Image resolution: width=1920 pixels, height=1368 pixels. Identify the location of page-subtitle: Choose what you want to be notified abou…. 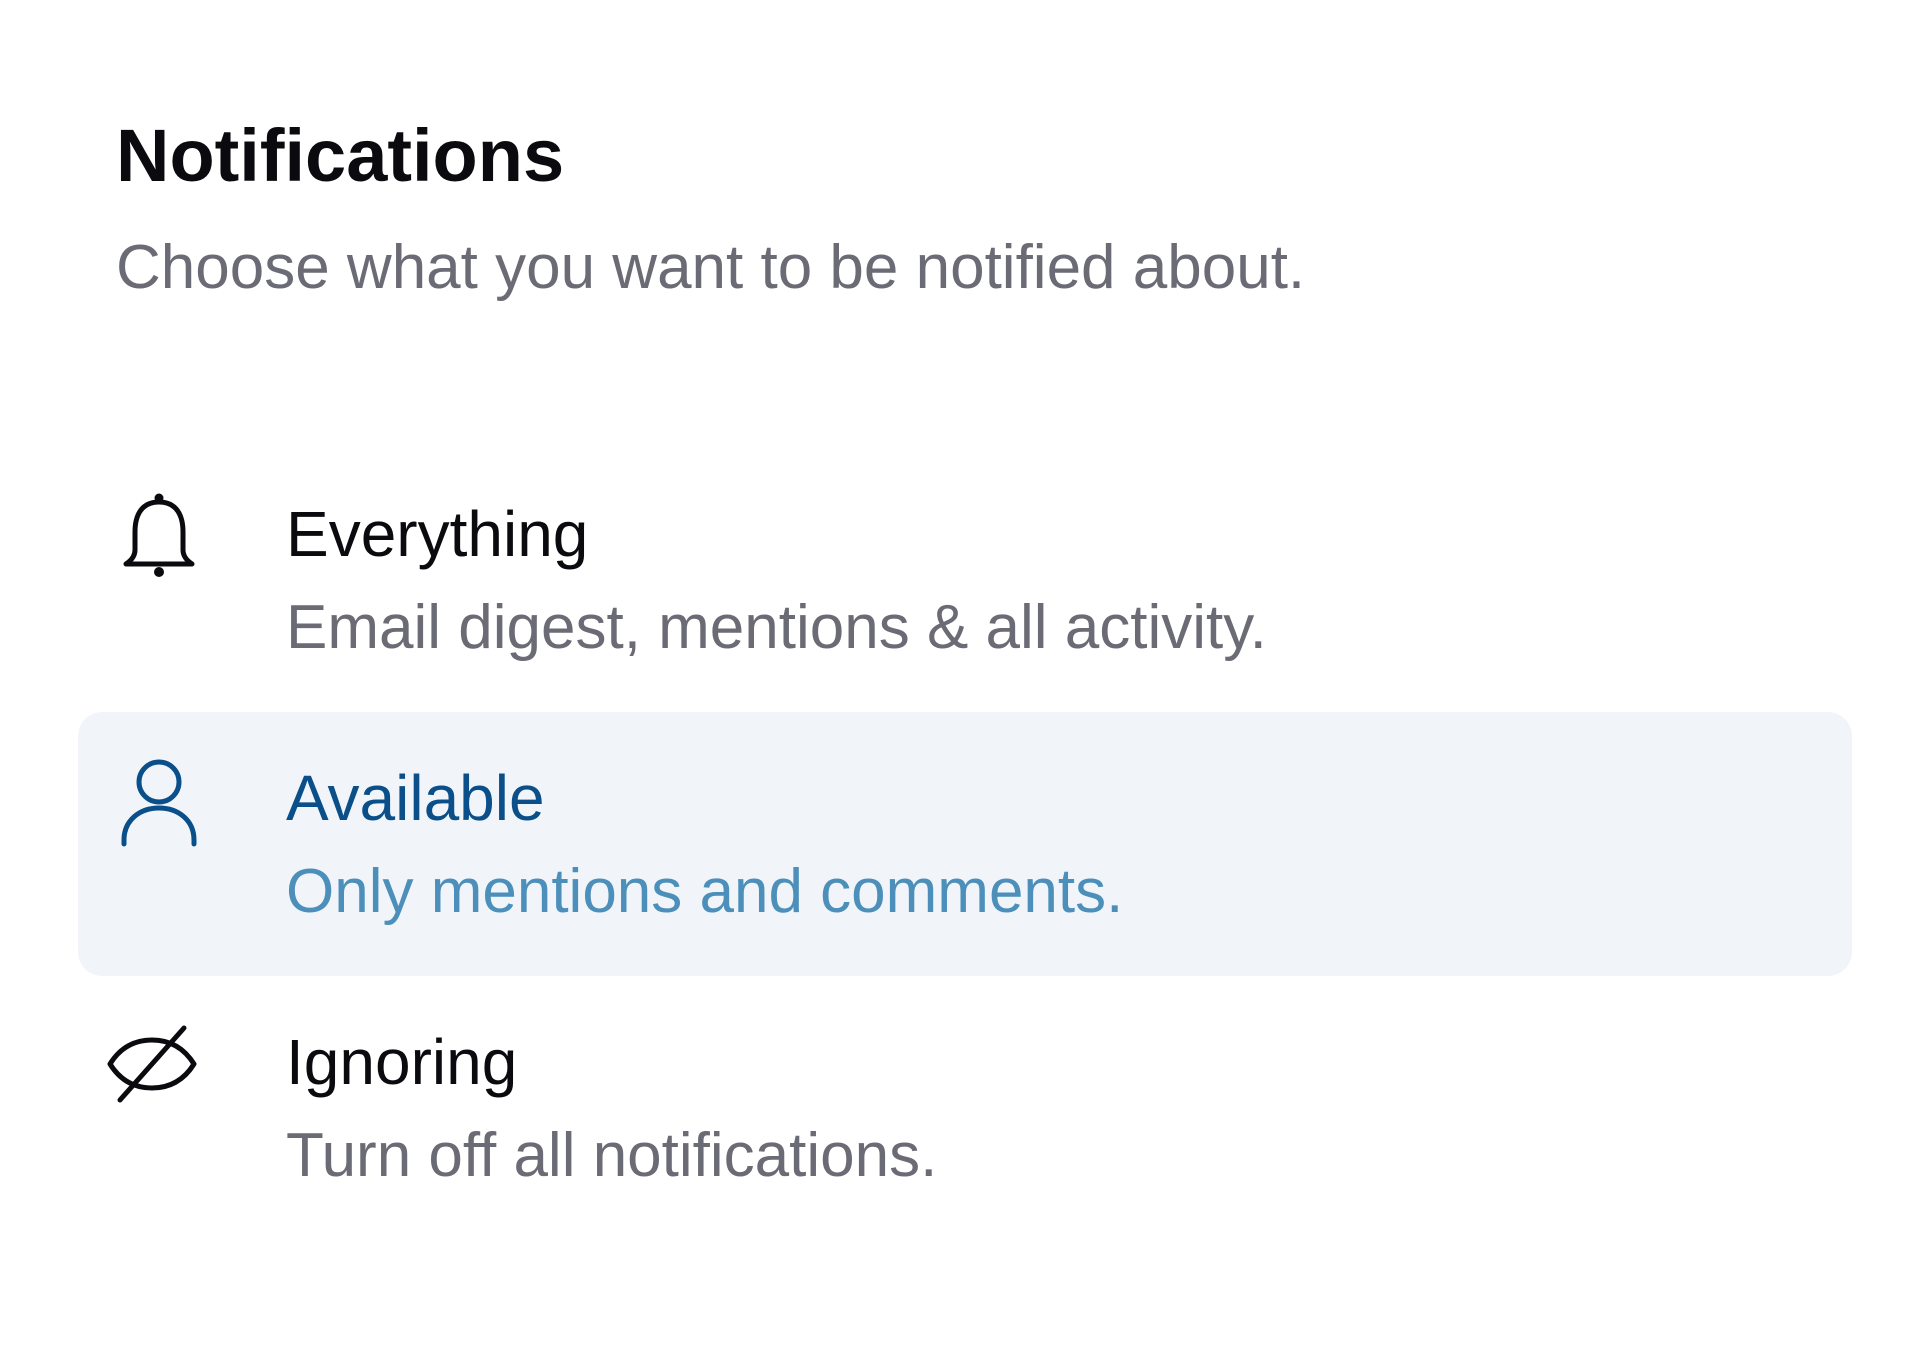
(711, 267).